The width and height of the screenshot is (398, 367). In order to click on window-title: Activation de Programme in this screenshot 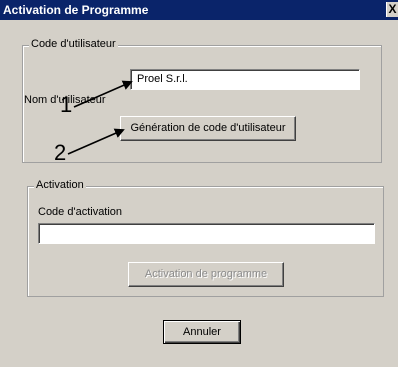, I will do `click(76, 10)`.